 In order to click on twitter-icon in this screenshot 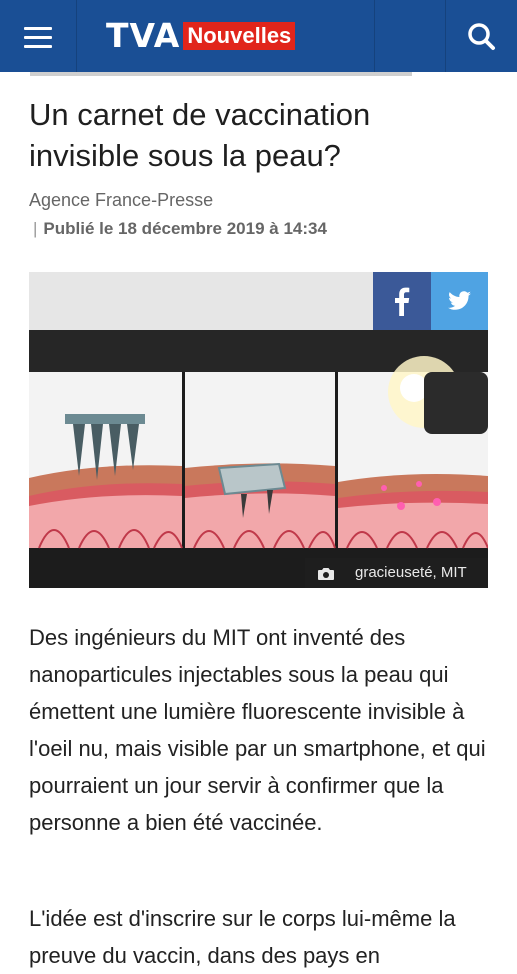, I will do `click(459, 300)`.